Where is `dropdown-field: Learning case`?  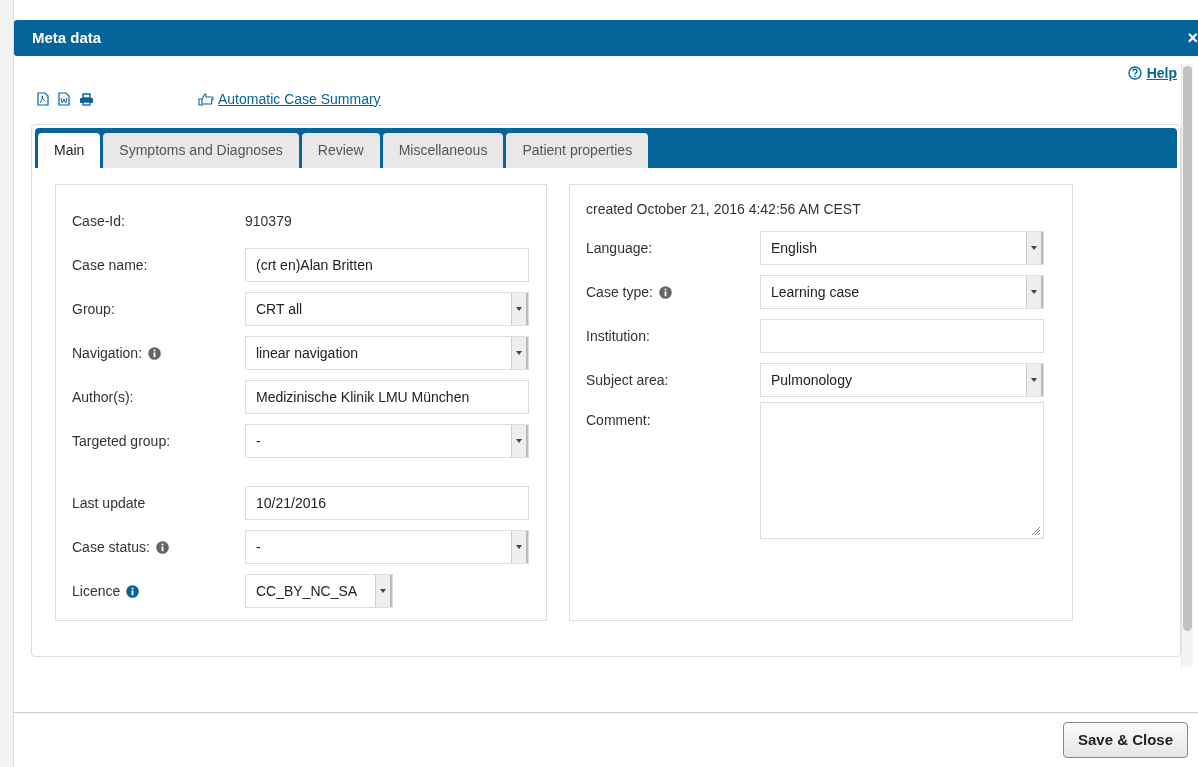 dropdown-field: Learning case is located at coordinates (902, 292).